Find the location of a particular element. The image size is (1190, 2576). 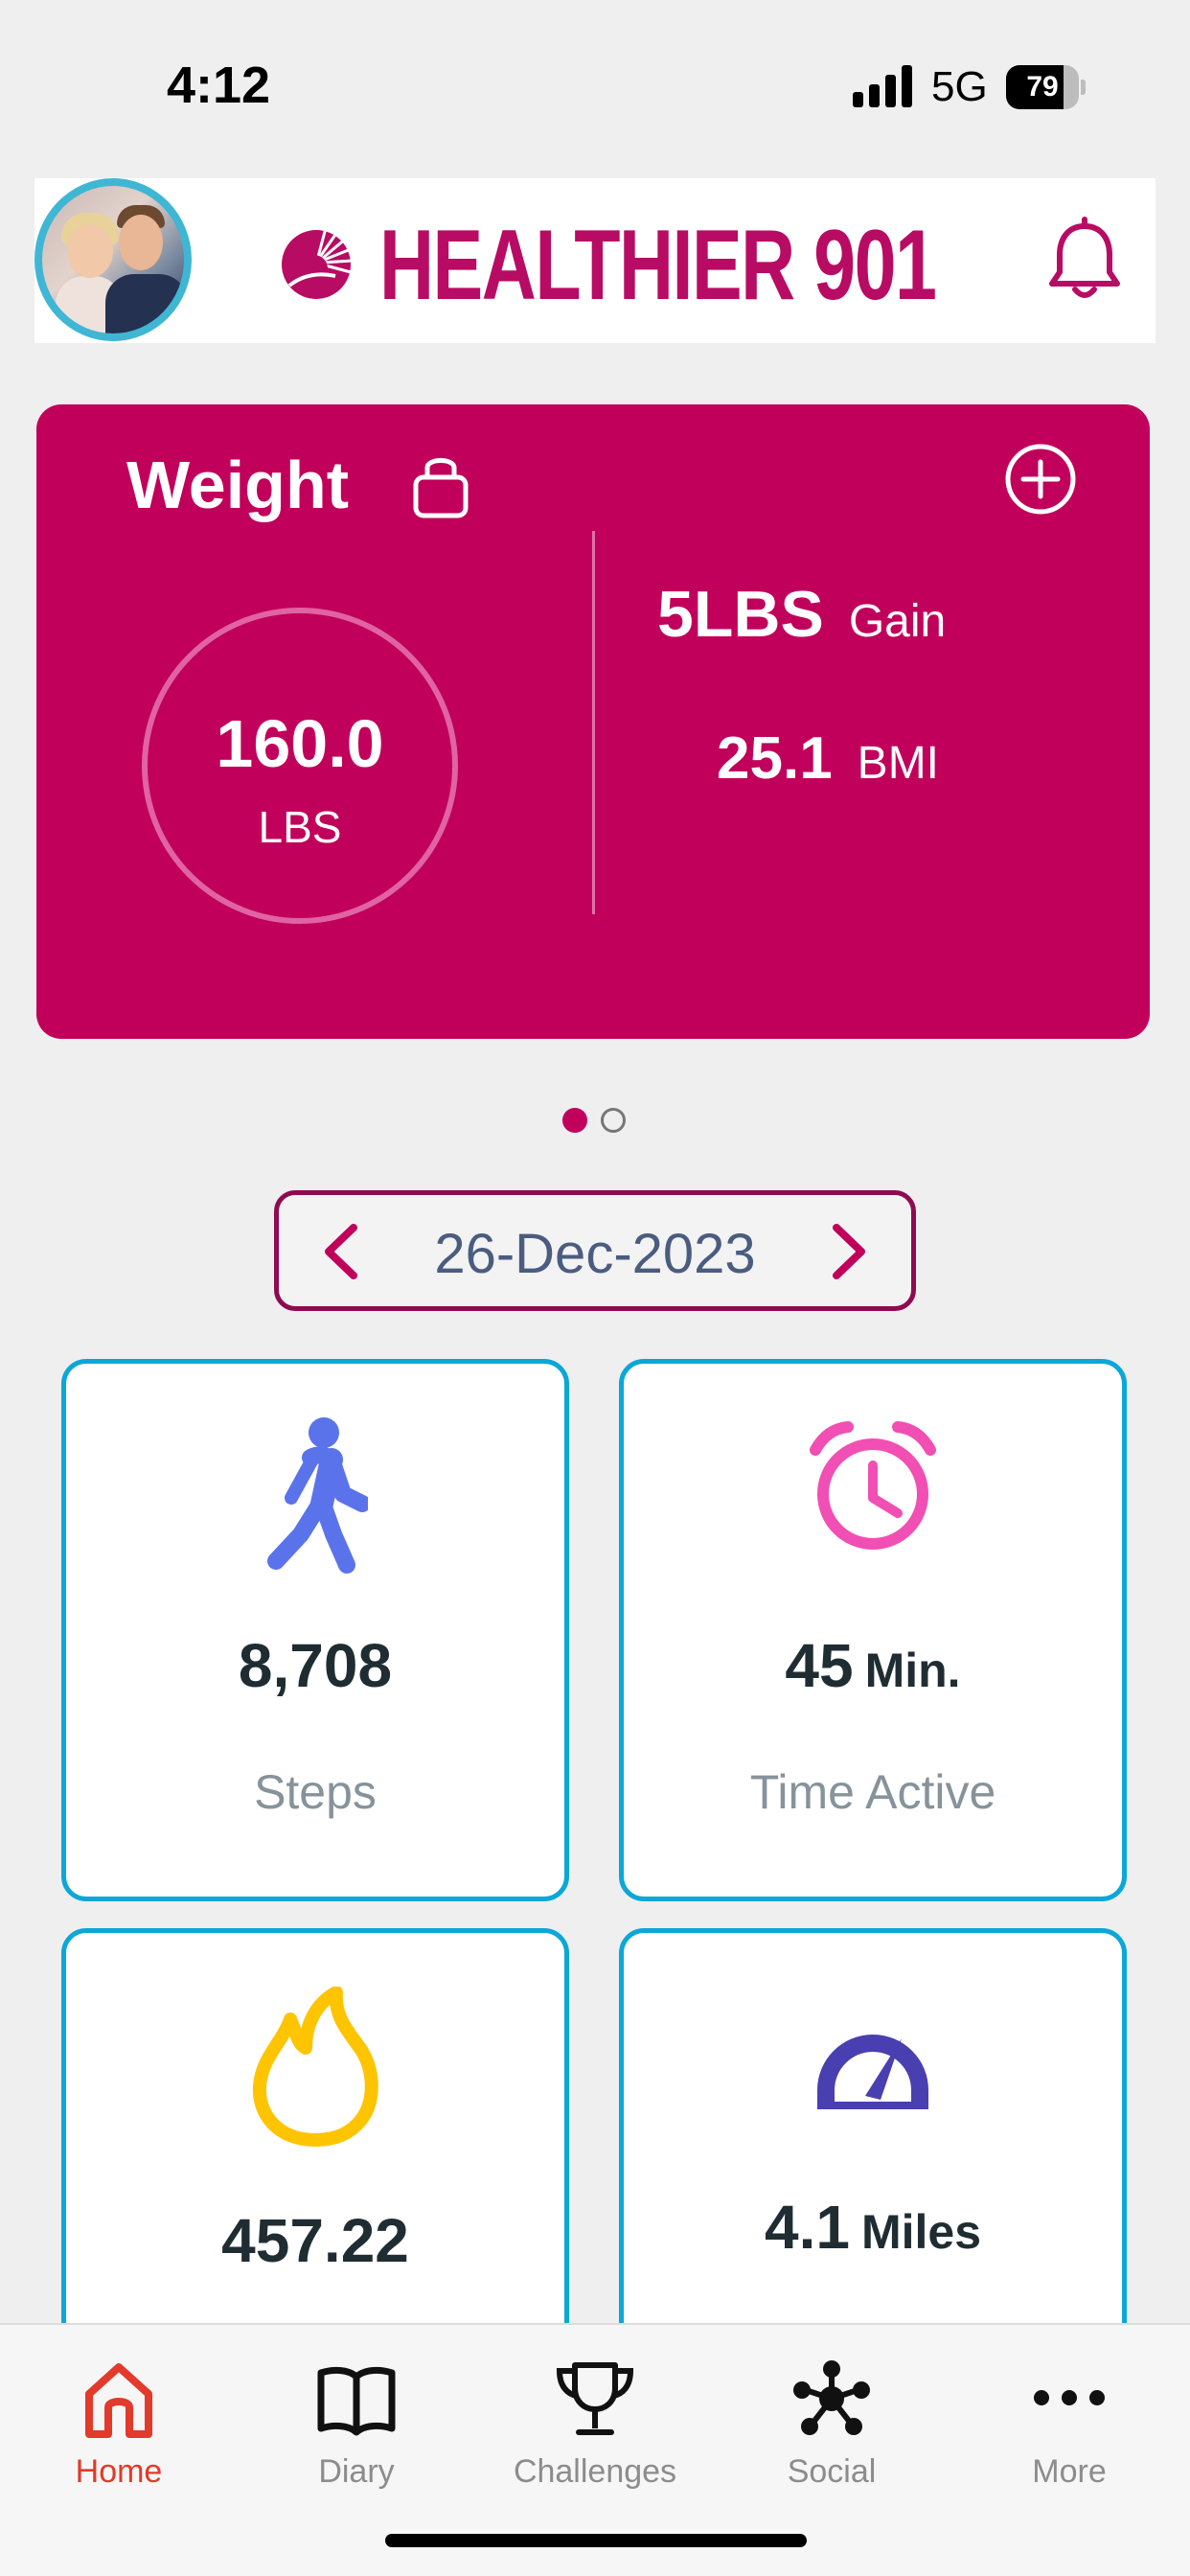

steps-number: 8,708 is located at coordinates (316, 1665).